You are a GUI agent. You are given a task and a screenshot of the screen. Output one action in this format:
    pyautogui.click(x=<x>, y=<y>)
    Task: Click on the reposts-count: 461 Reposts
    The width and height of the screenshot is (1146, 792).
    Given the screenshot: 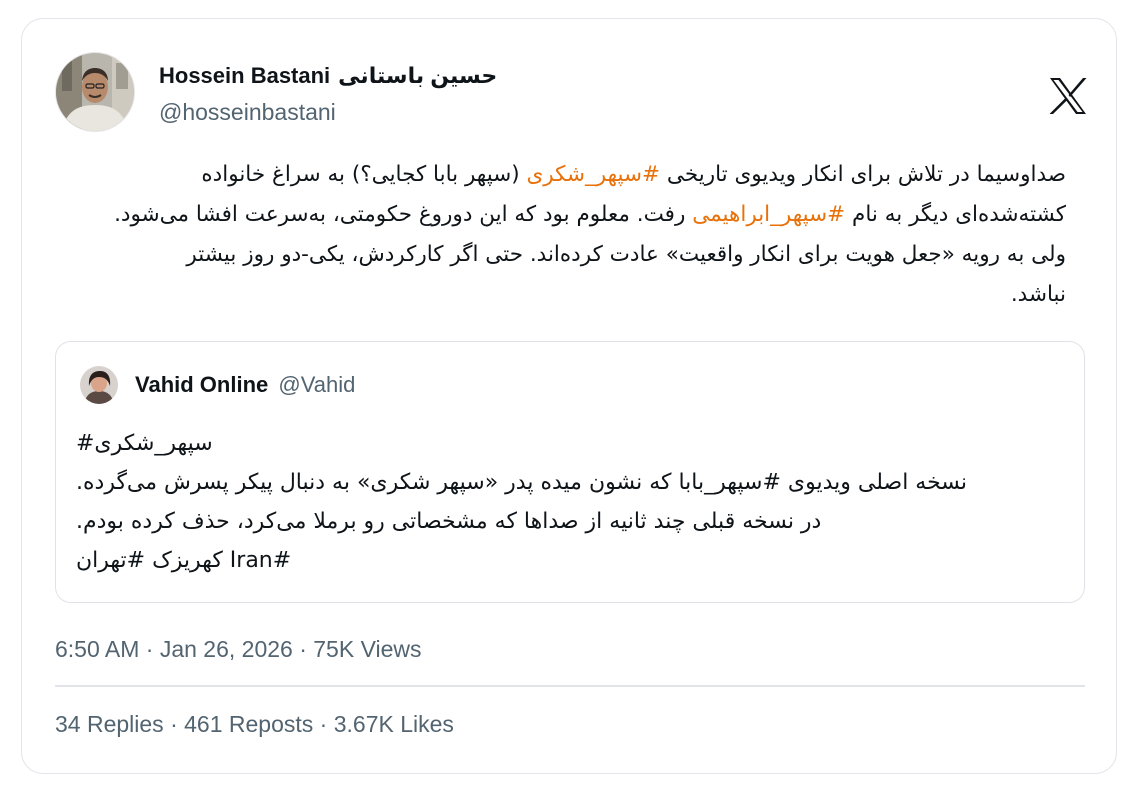 What is the action you would take?
    pyautogui.click(x=248, y=724)
    